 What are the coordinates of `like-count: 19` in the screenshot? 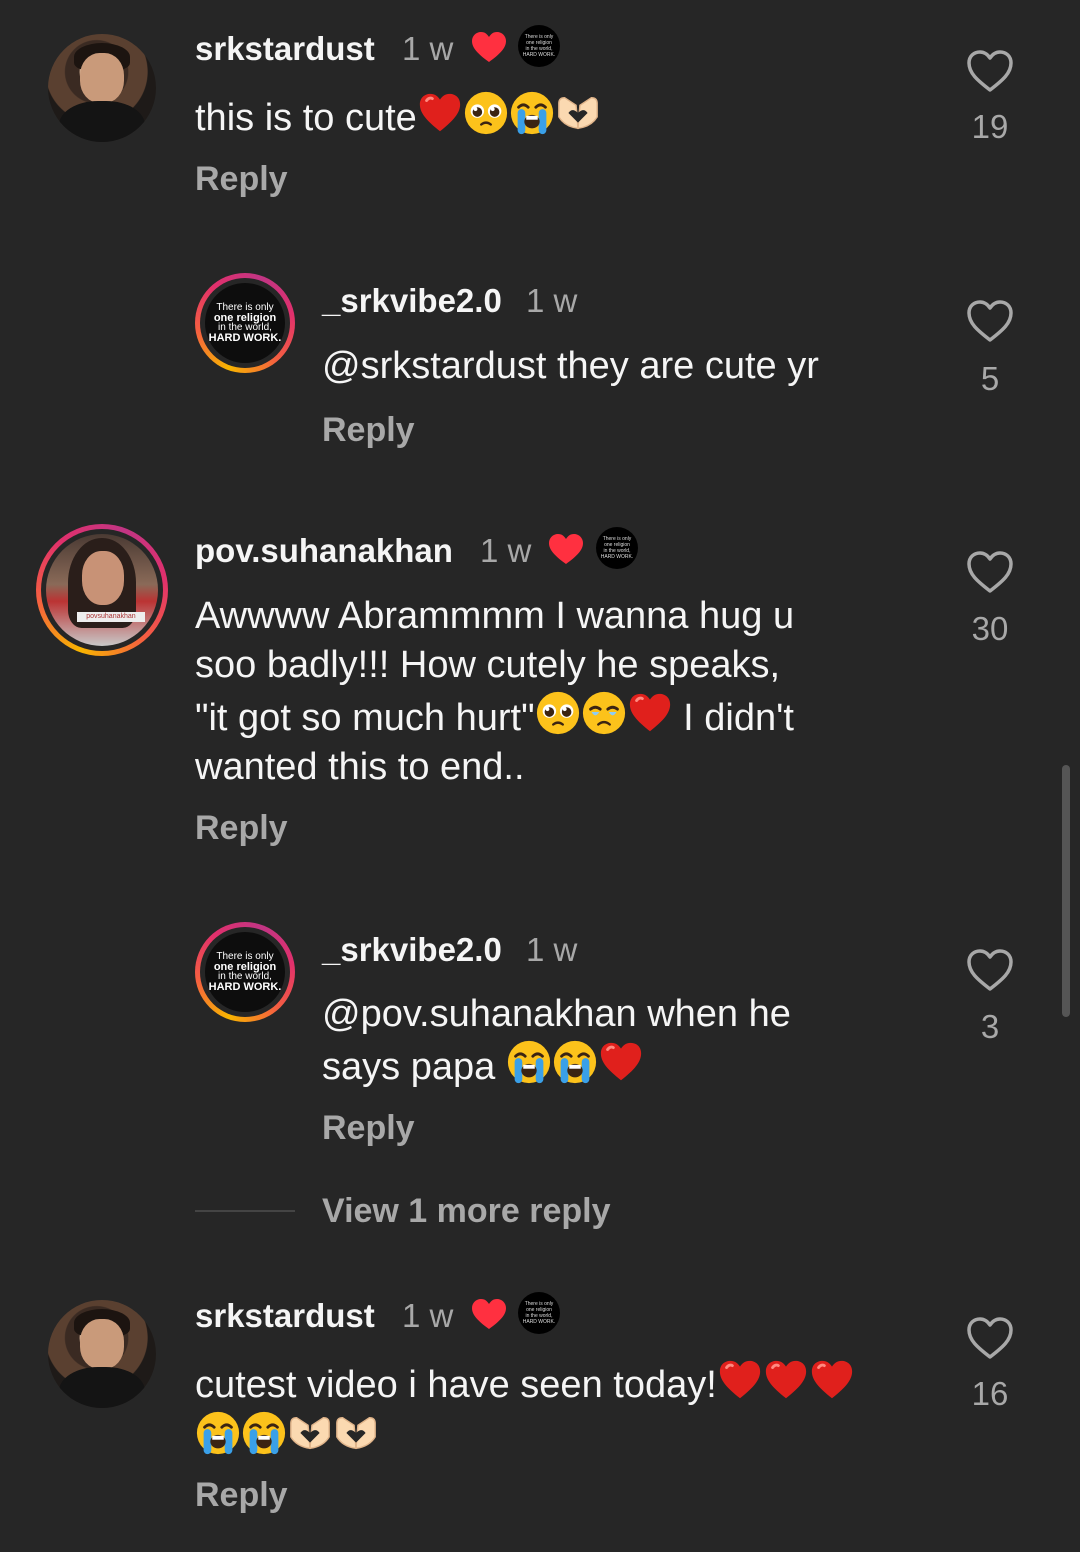 It's located at (990, 126).